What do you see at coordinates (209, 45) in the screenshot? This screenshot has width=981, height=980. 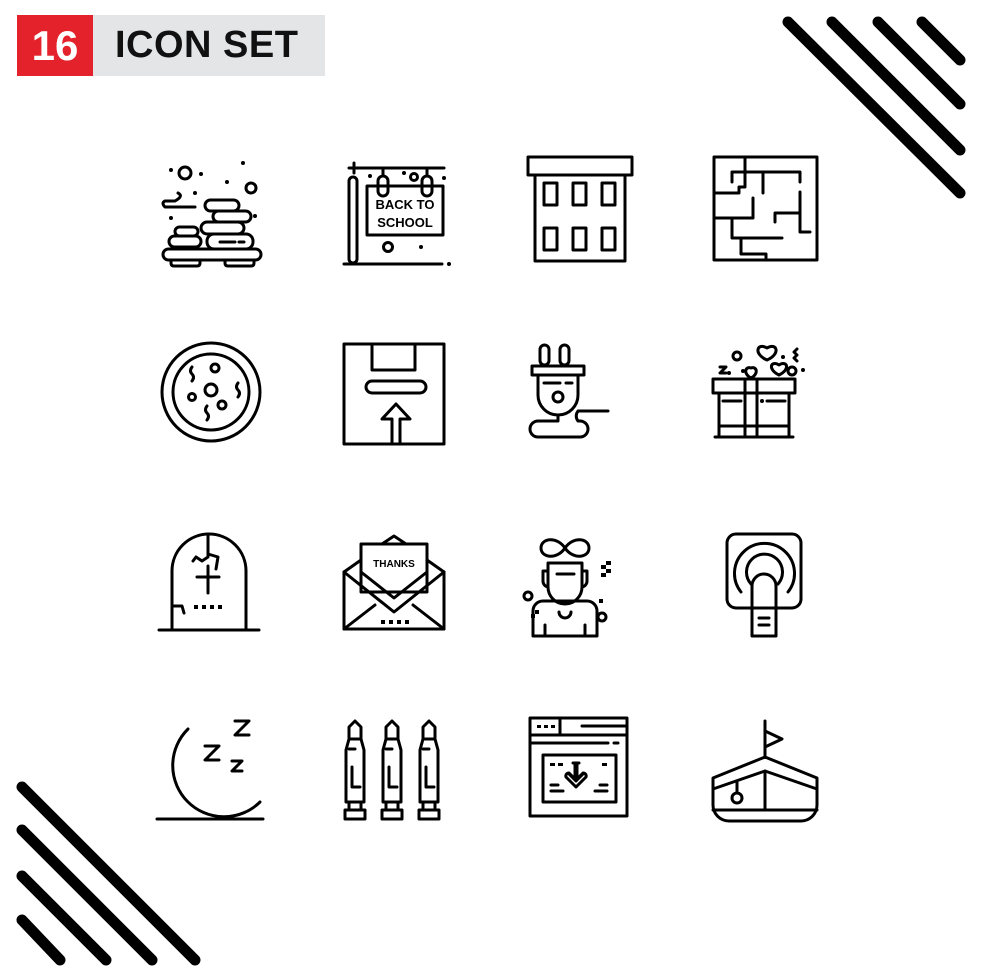 I see `page-title: ICON SET` at bounding box center [209, 45].